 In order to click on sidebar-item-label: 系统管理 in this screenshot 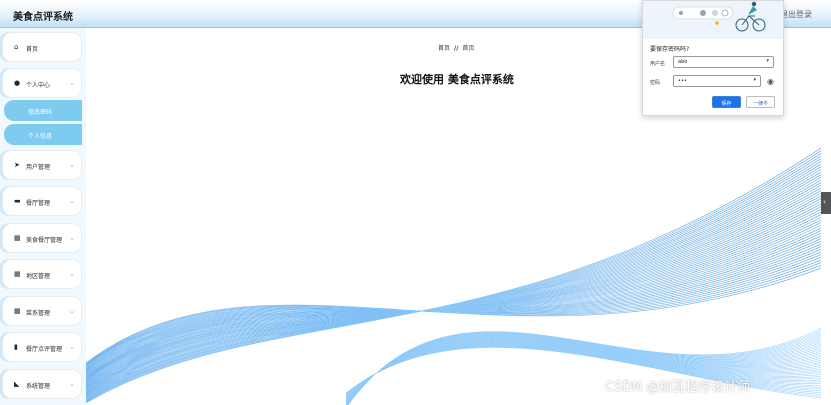, I will do `click(38, 386)`.